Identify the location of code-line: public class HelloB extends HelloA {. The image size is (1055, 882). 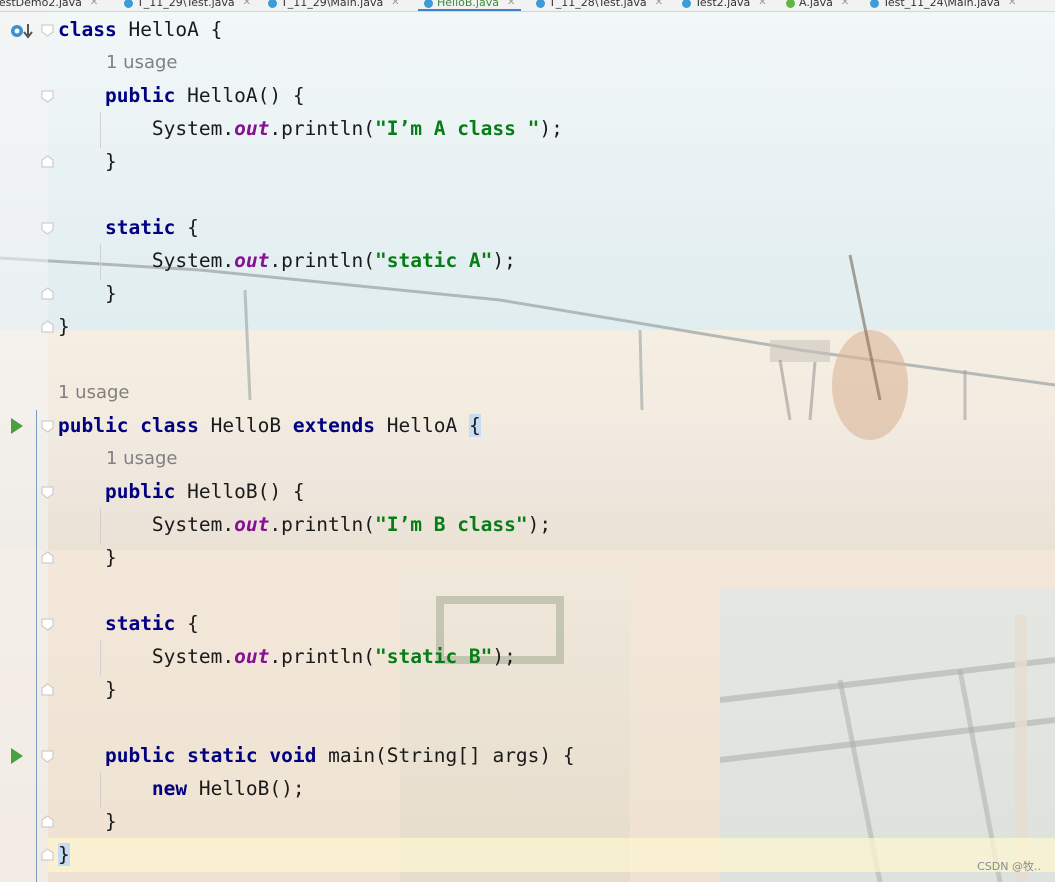
(269, 426).